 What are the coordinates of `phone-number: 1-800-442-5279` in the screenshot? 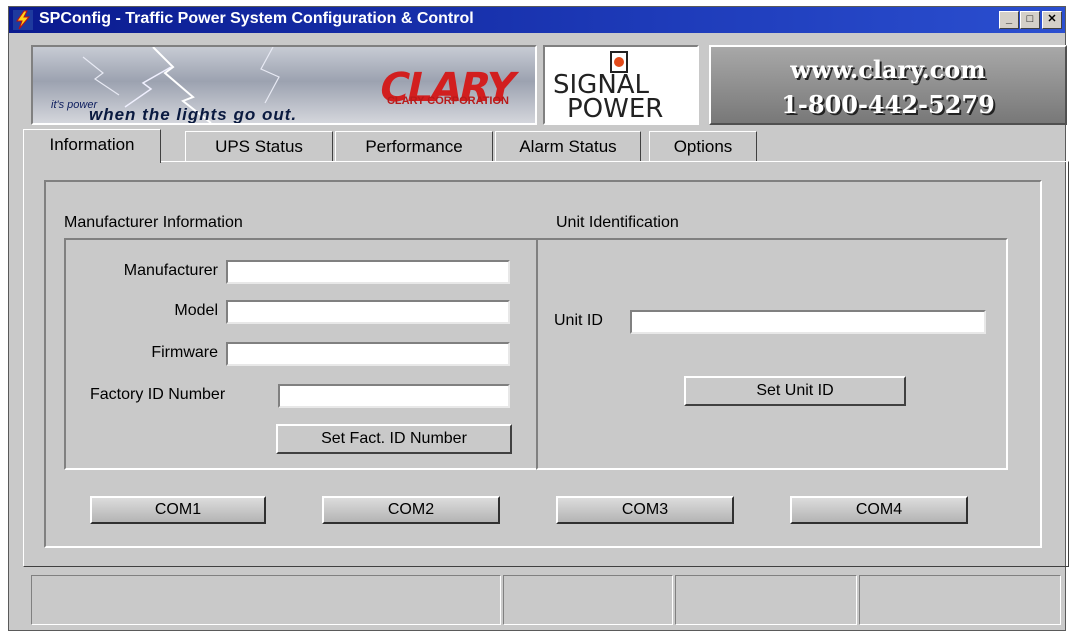 It's located at (888, 104).